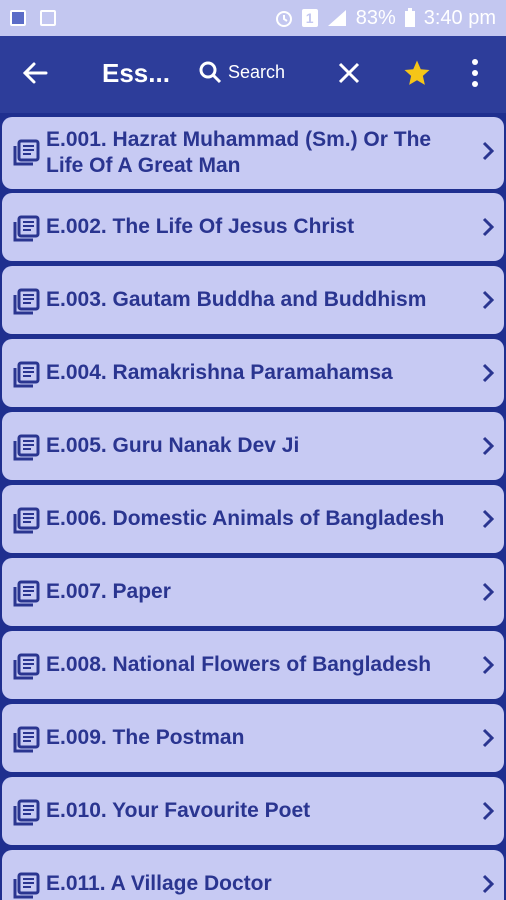  Describe the element at coordinates (459, 17) in the screenshot. I see `status-time: 3:40 pm` at that location.